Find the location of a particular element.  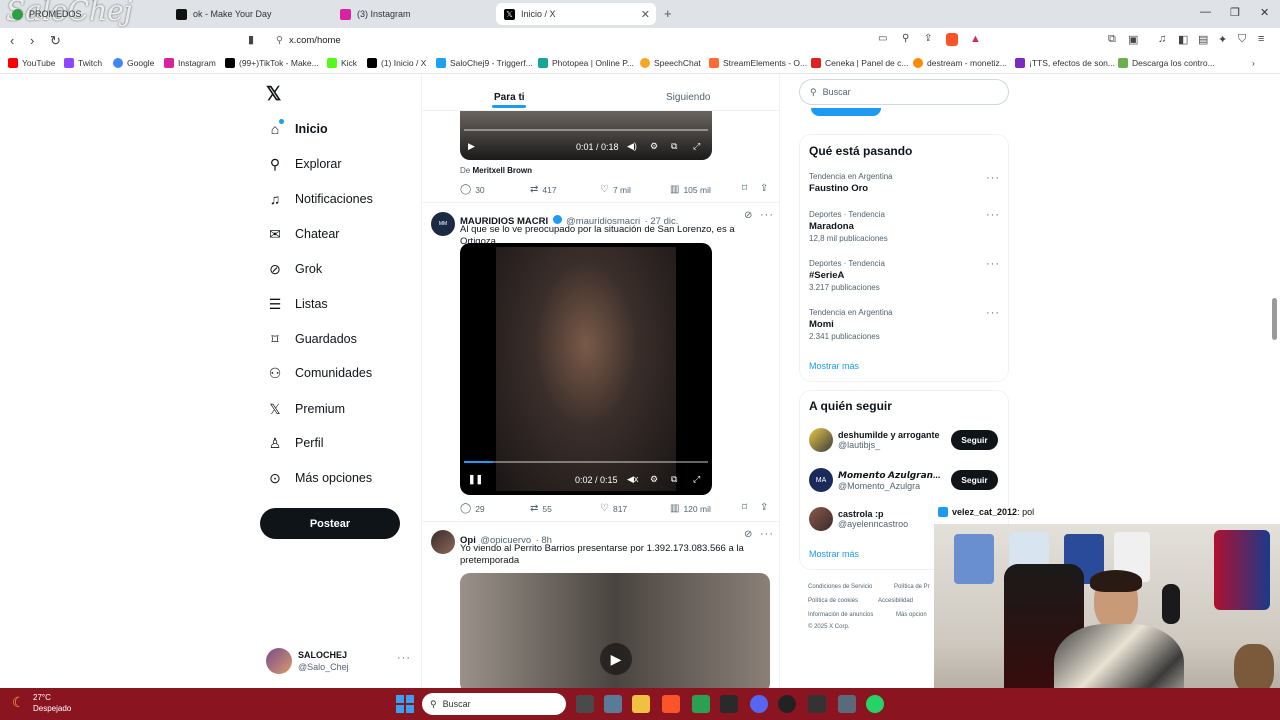

nav-item-listas: ☰ Listas is located at coordinates (297, 304).